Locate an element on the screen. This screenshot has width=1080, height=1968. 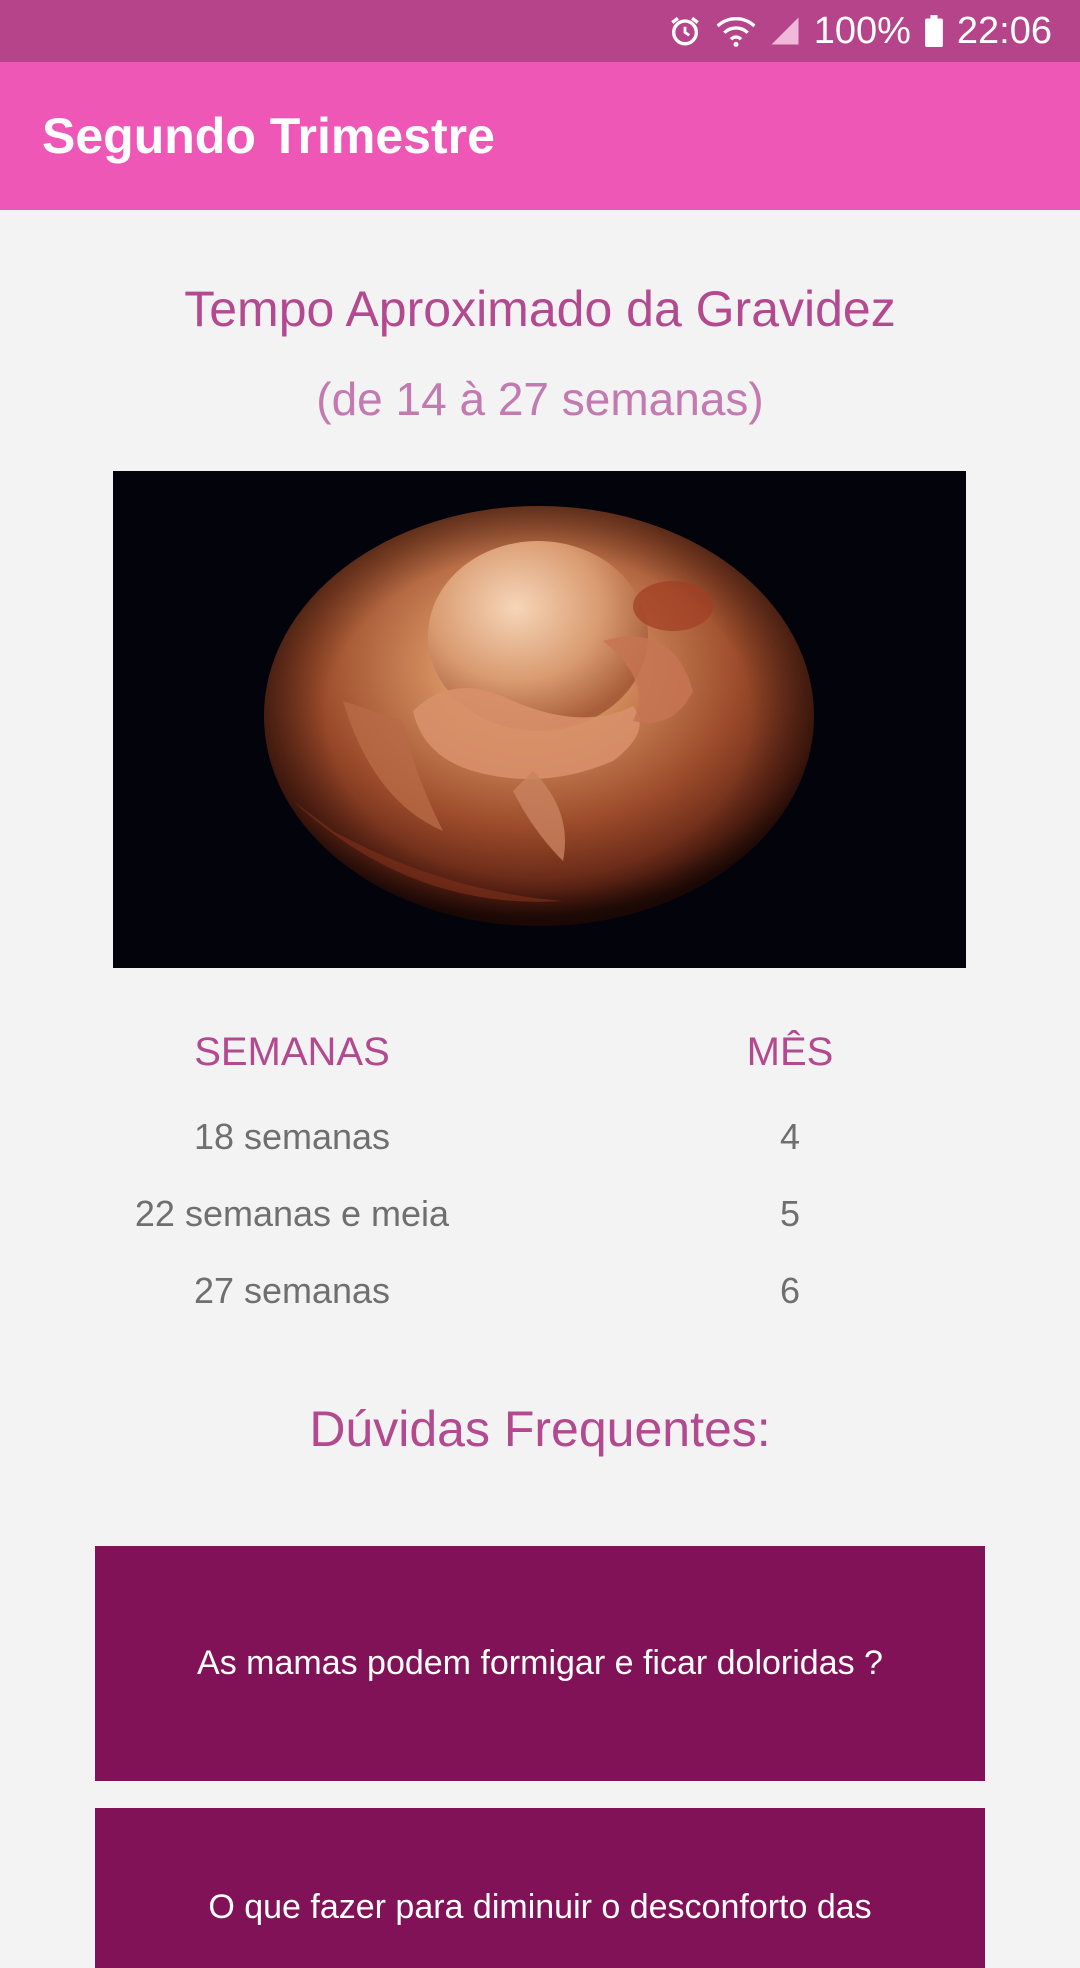
page-title: Tempo Aproximado da Gravidez is located at coordinates (540, 309).